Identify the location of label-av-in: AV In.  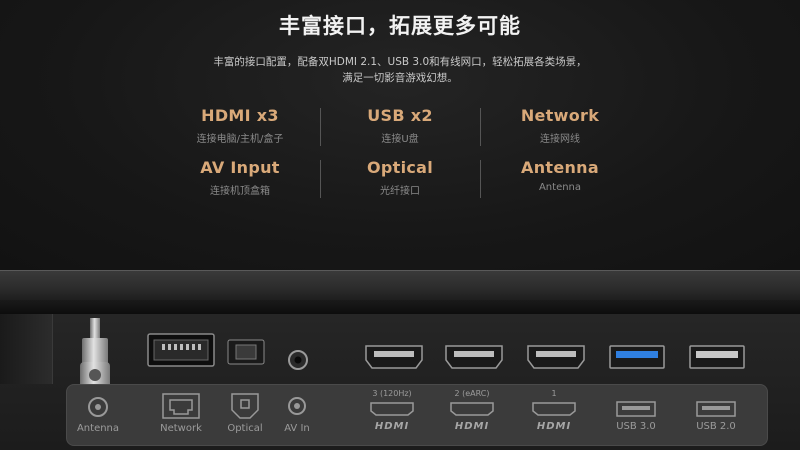
(297, 428).